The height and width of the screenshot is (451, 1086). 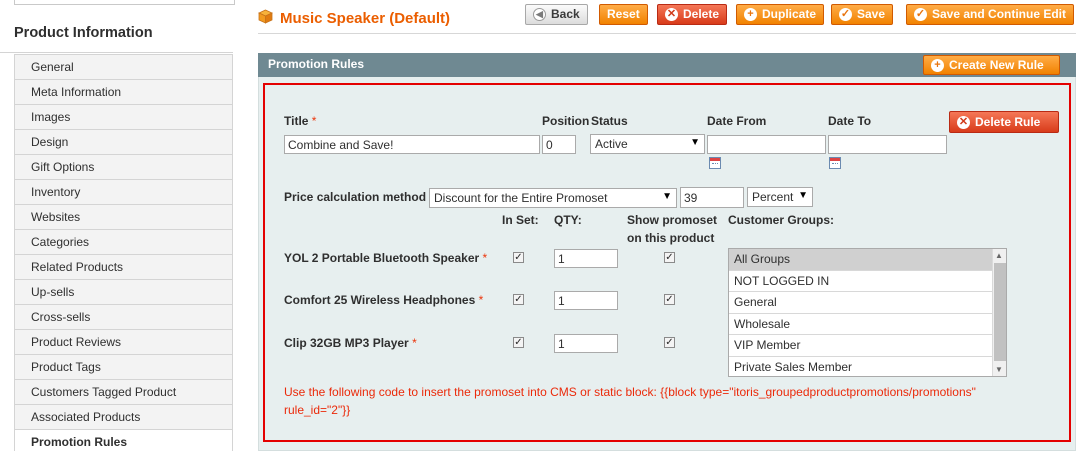 What do you see at coordinates (568, 220) in the screenshot?
I see `qty-header: QTY:` at bounding box center [568, 220].